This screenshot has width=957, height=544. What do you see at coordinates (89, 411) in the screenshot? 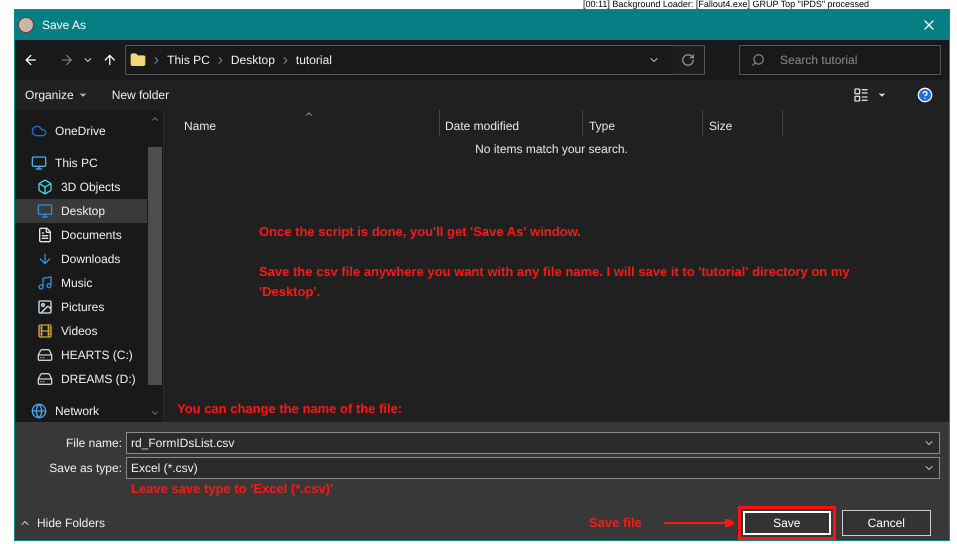
I see `nav-item: Network` at bounding box center [89, 411].